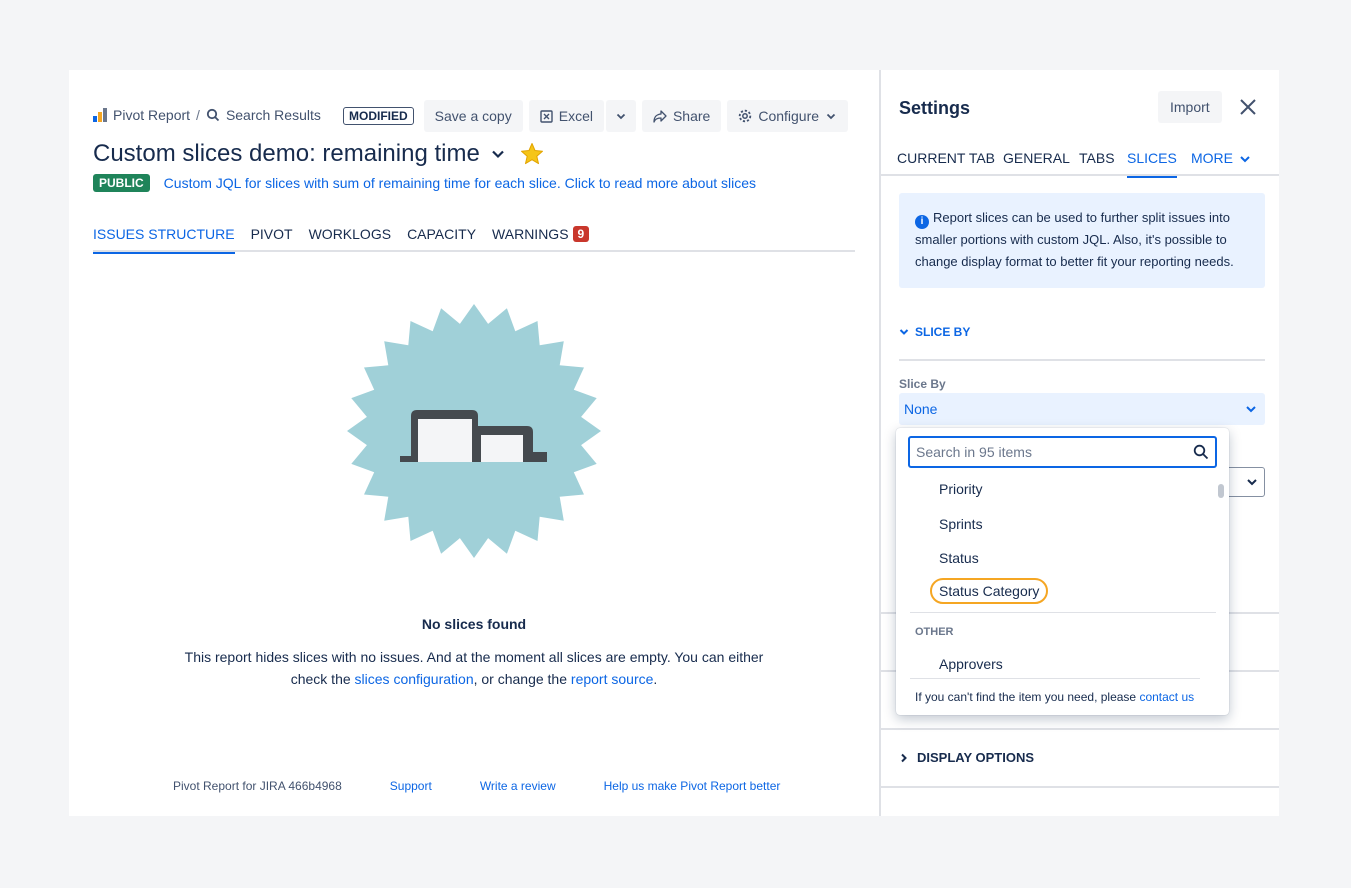  I want to click on display-options-toggle: DISPLAY OPTIONS, so click(966, 757).